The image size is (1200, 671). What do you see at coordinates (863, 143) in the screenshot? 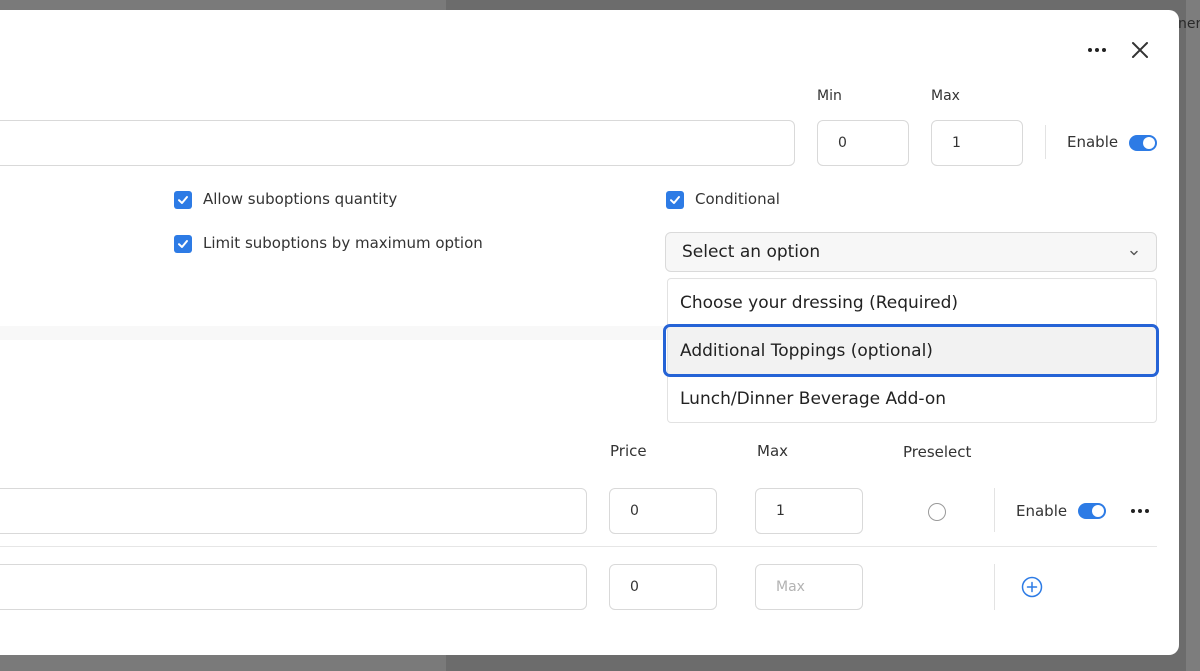
I see `min-input` at bounding box center [863, 143].